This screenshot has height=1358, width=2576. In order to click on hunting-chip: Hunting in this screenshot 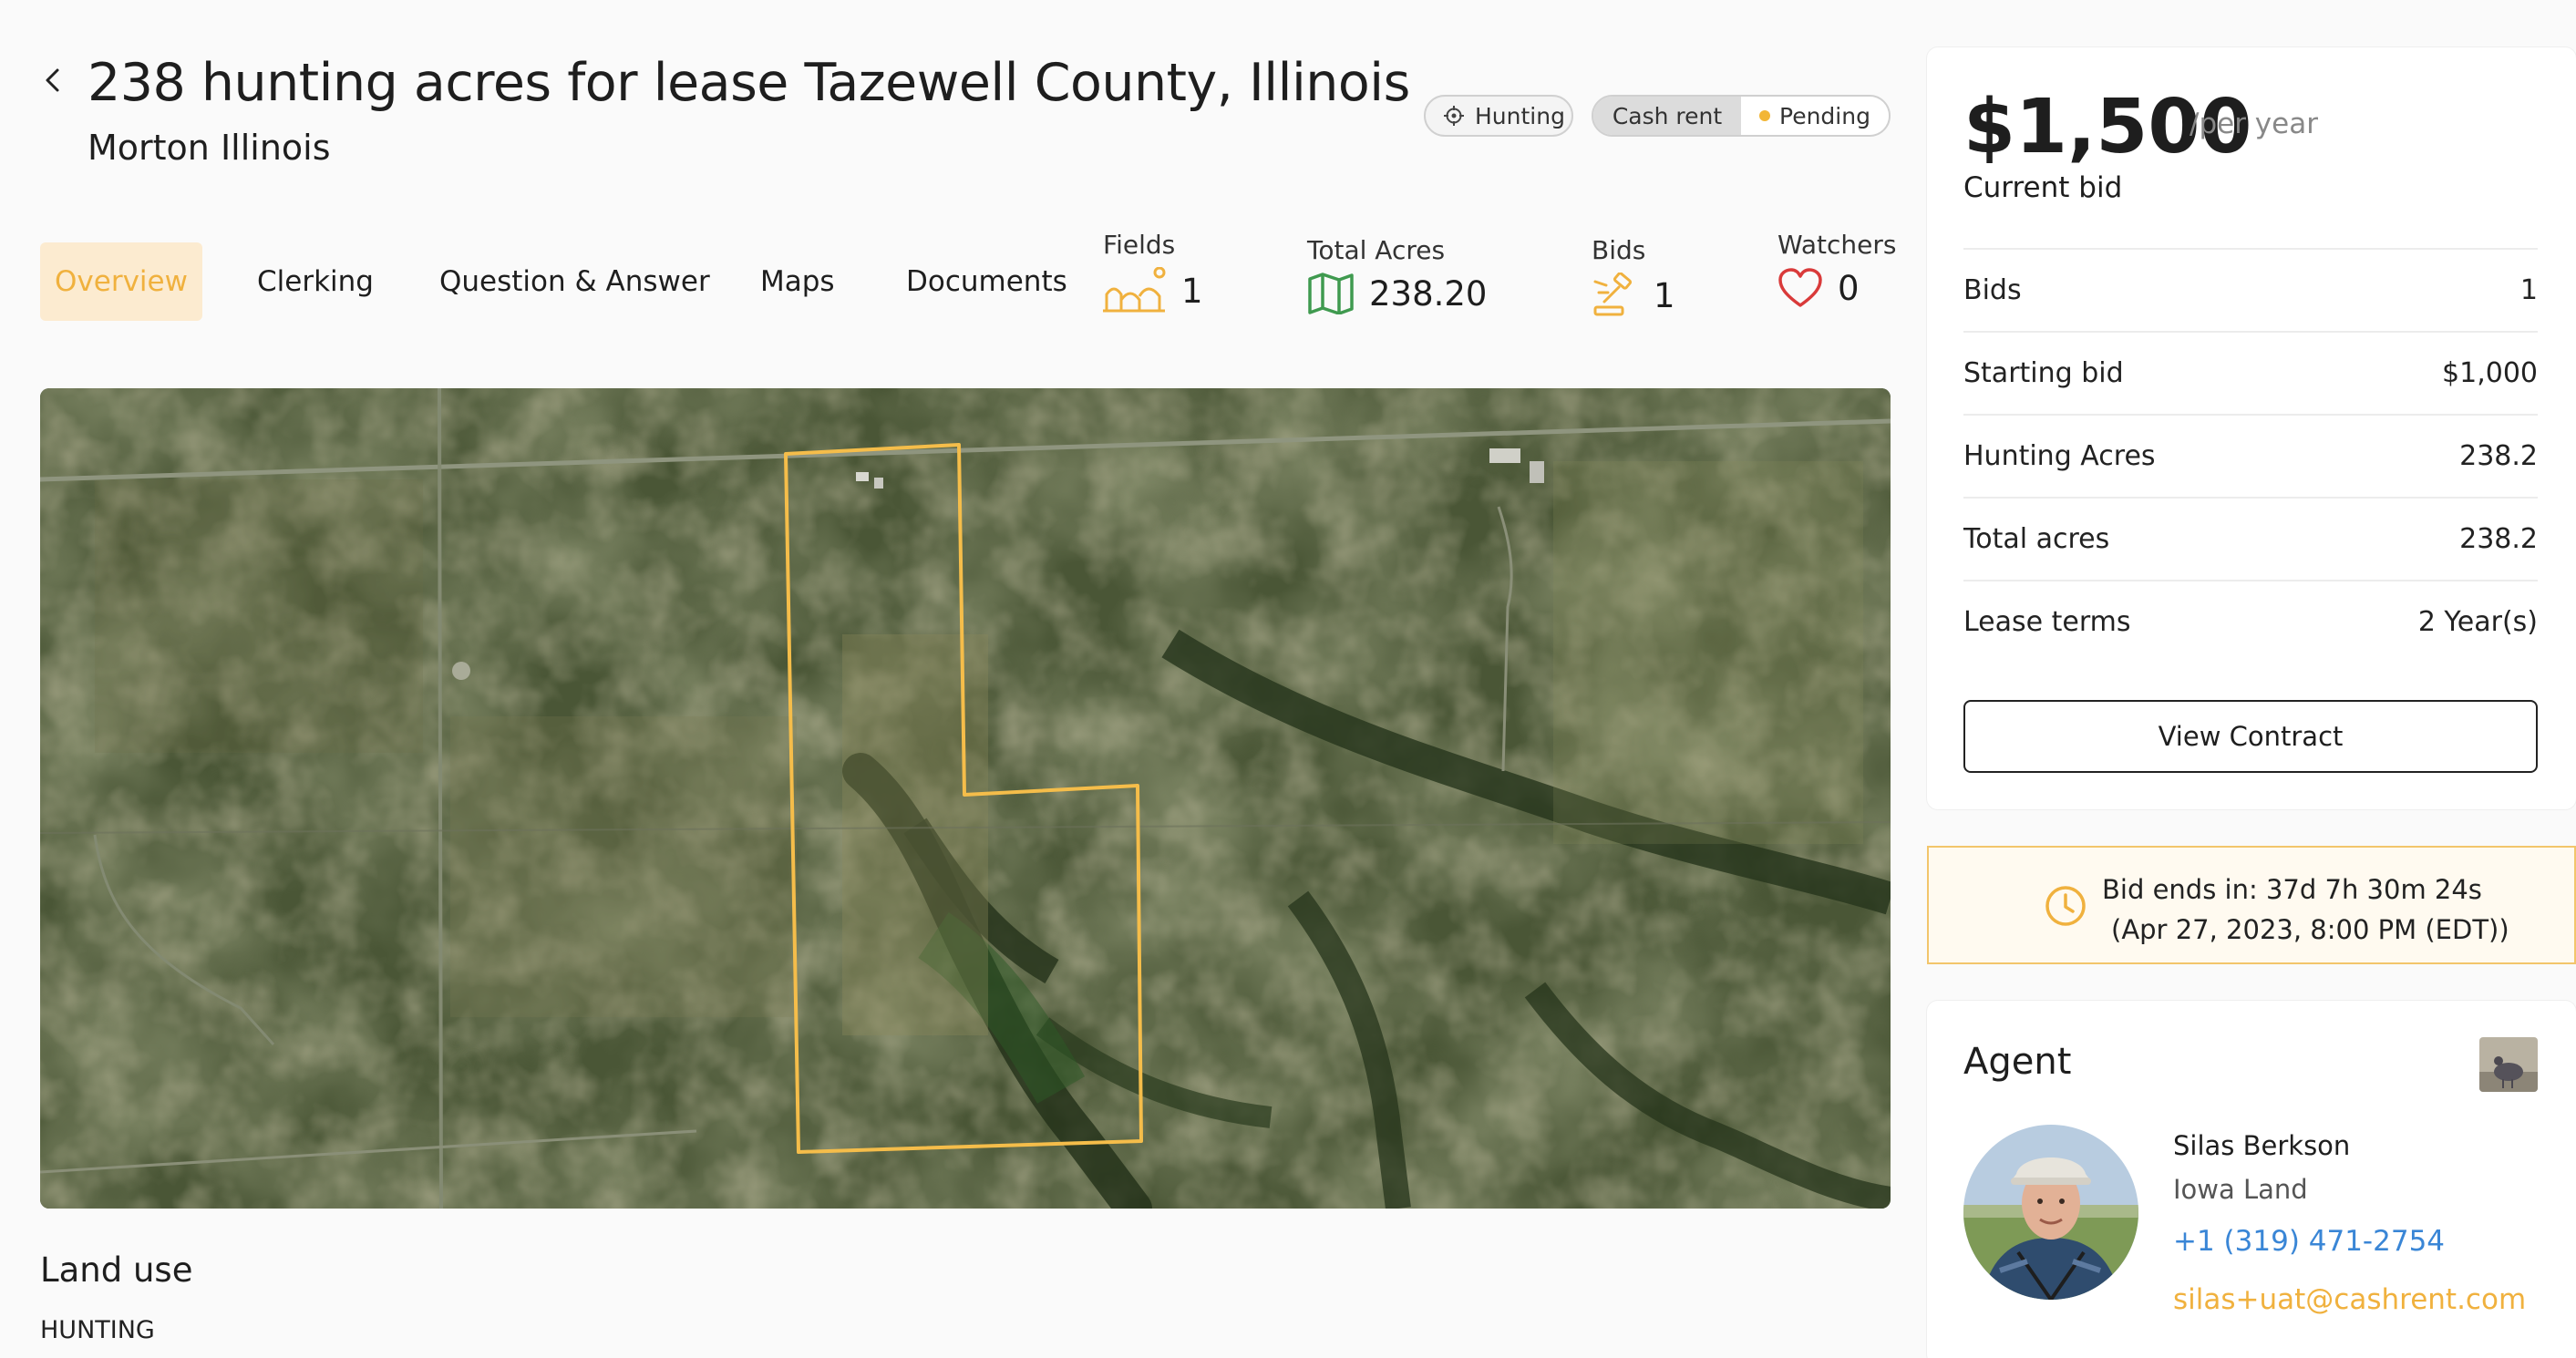, I will do `click(1498, 116)`.